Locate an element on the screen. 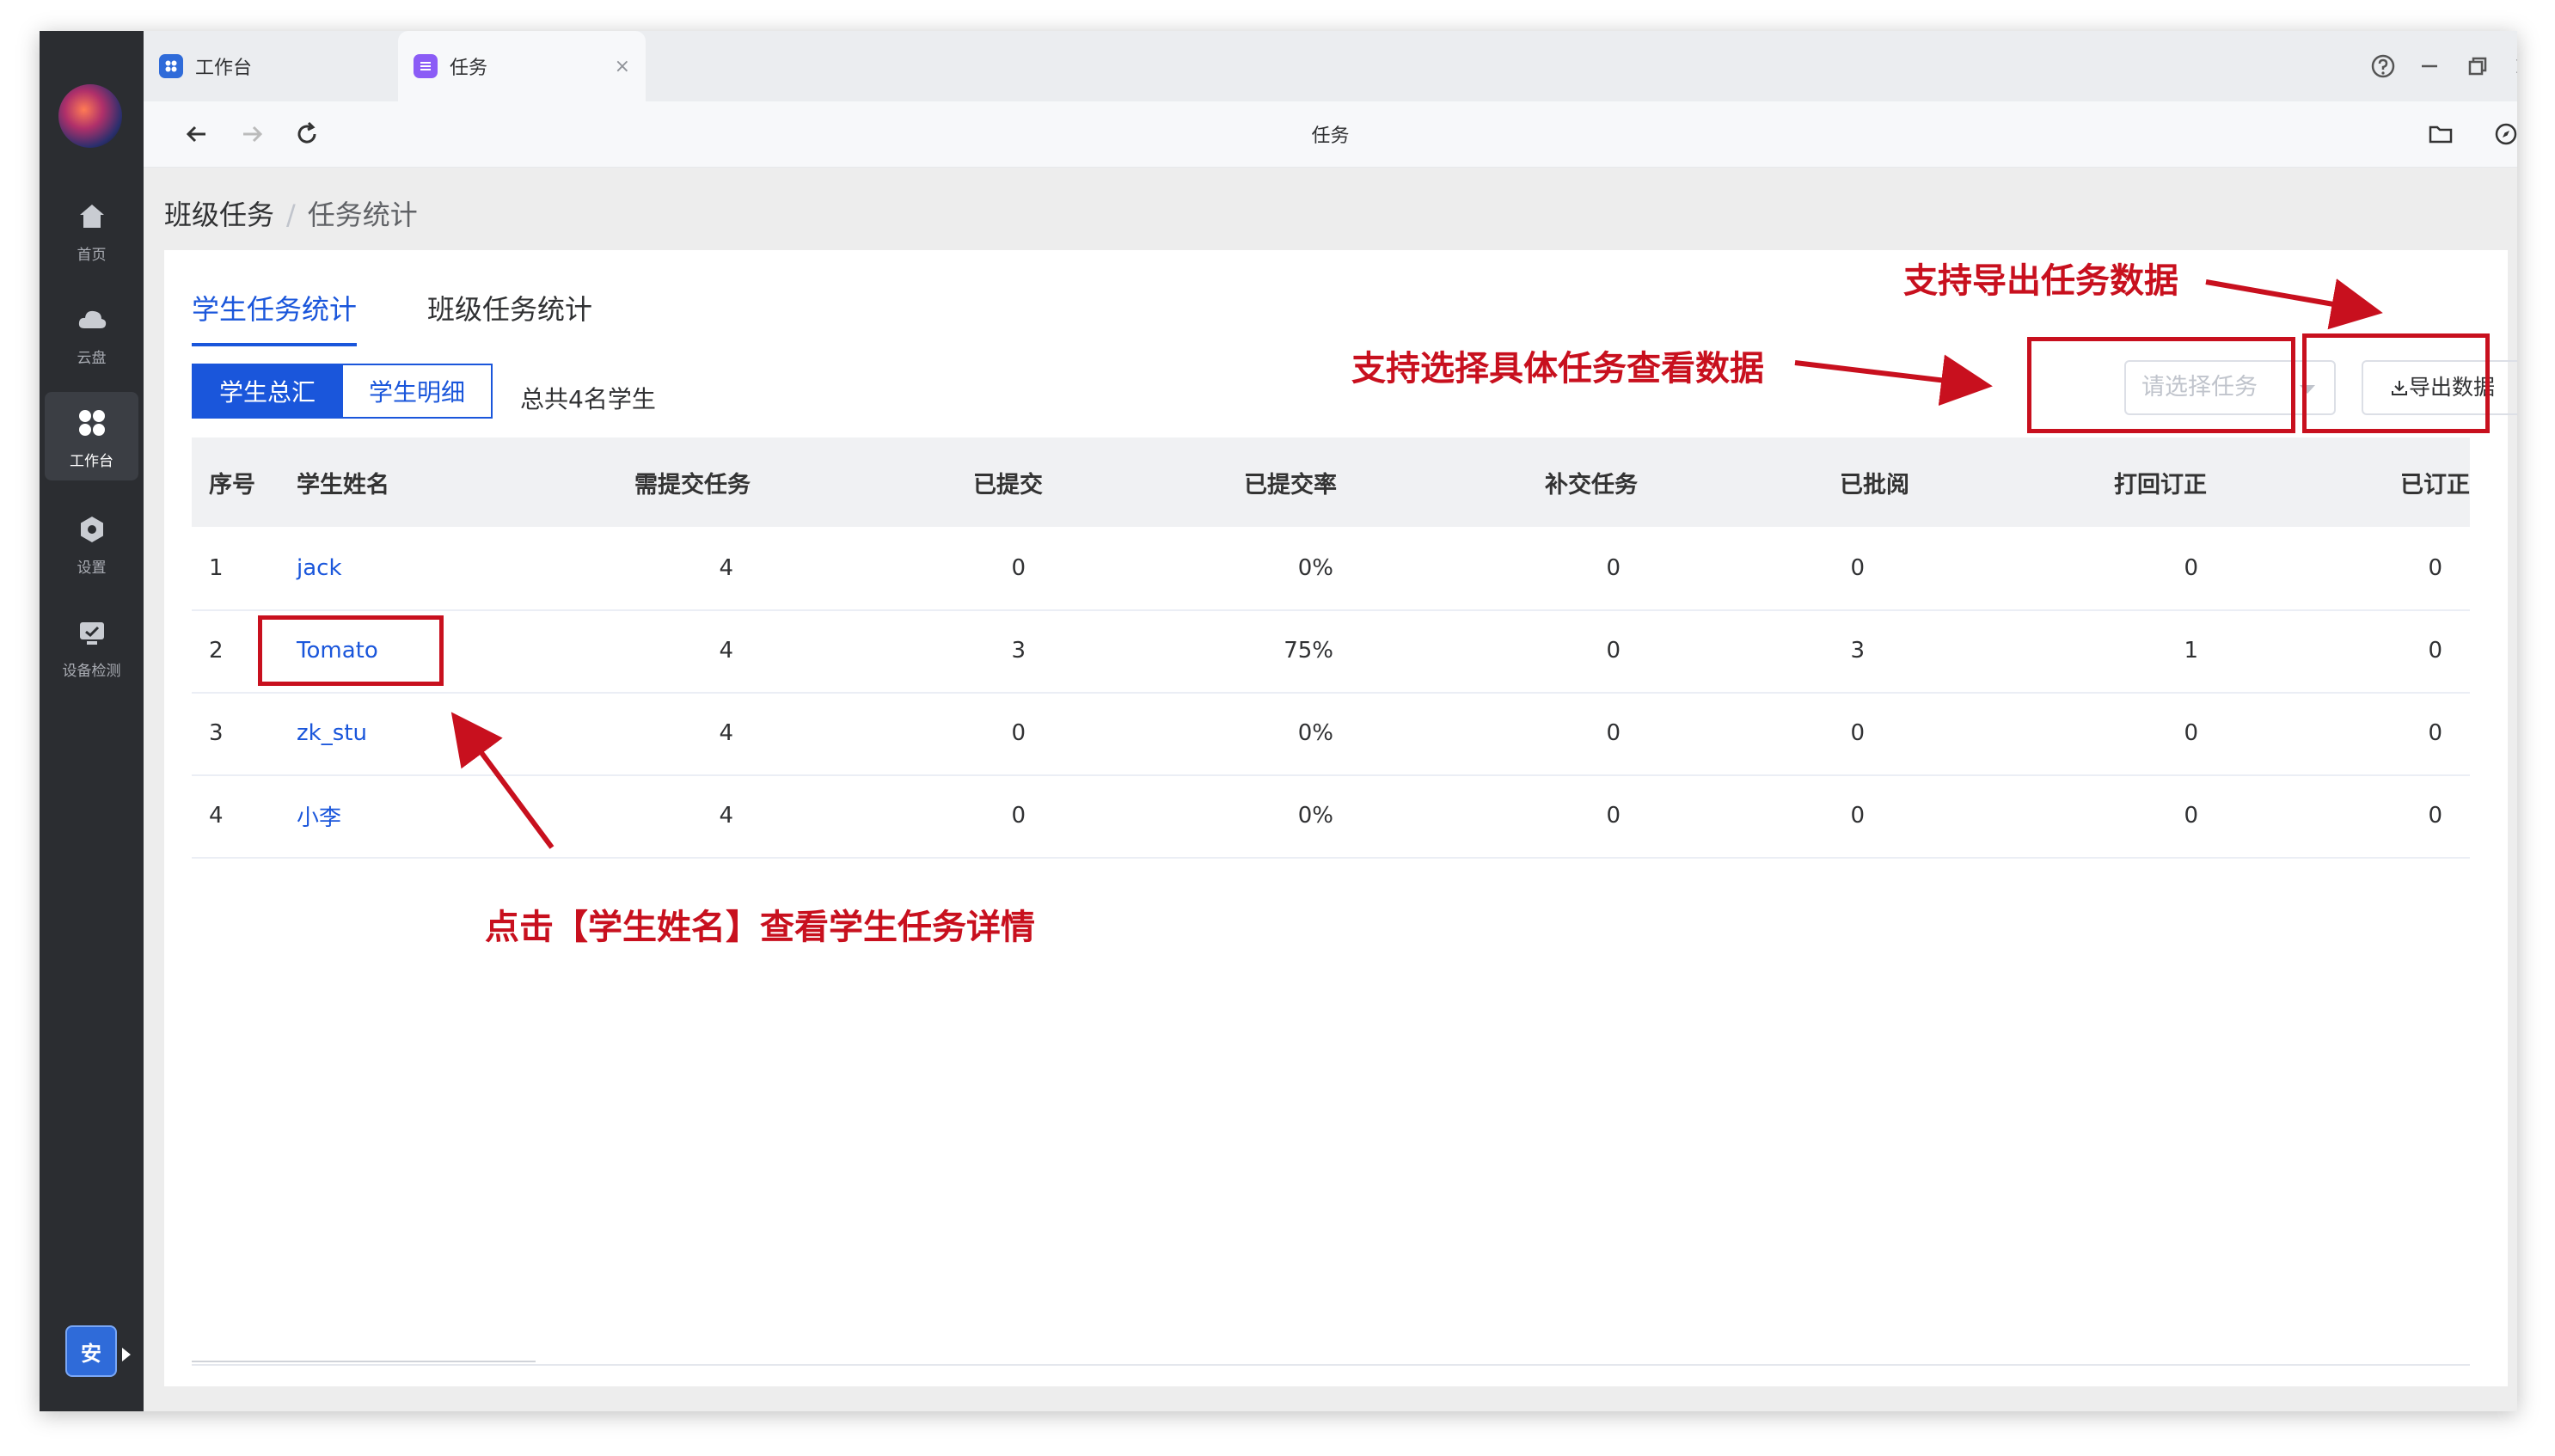 This screenshot has width=2555, height=1456. name-arrow is located at coordinates (503, 781).